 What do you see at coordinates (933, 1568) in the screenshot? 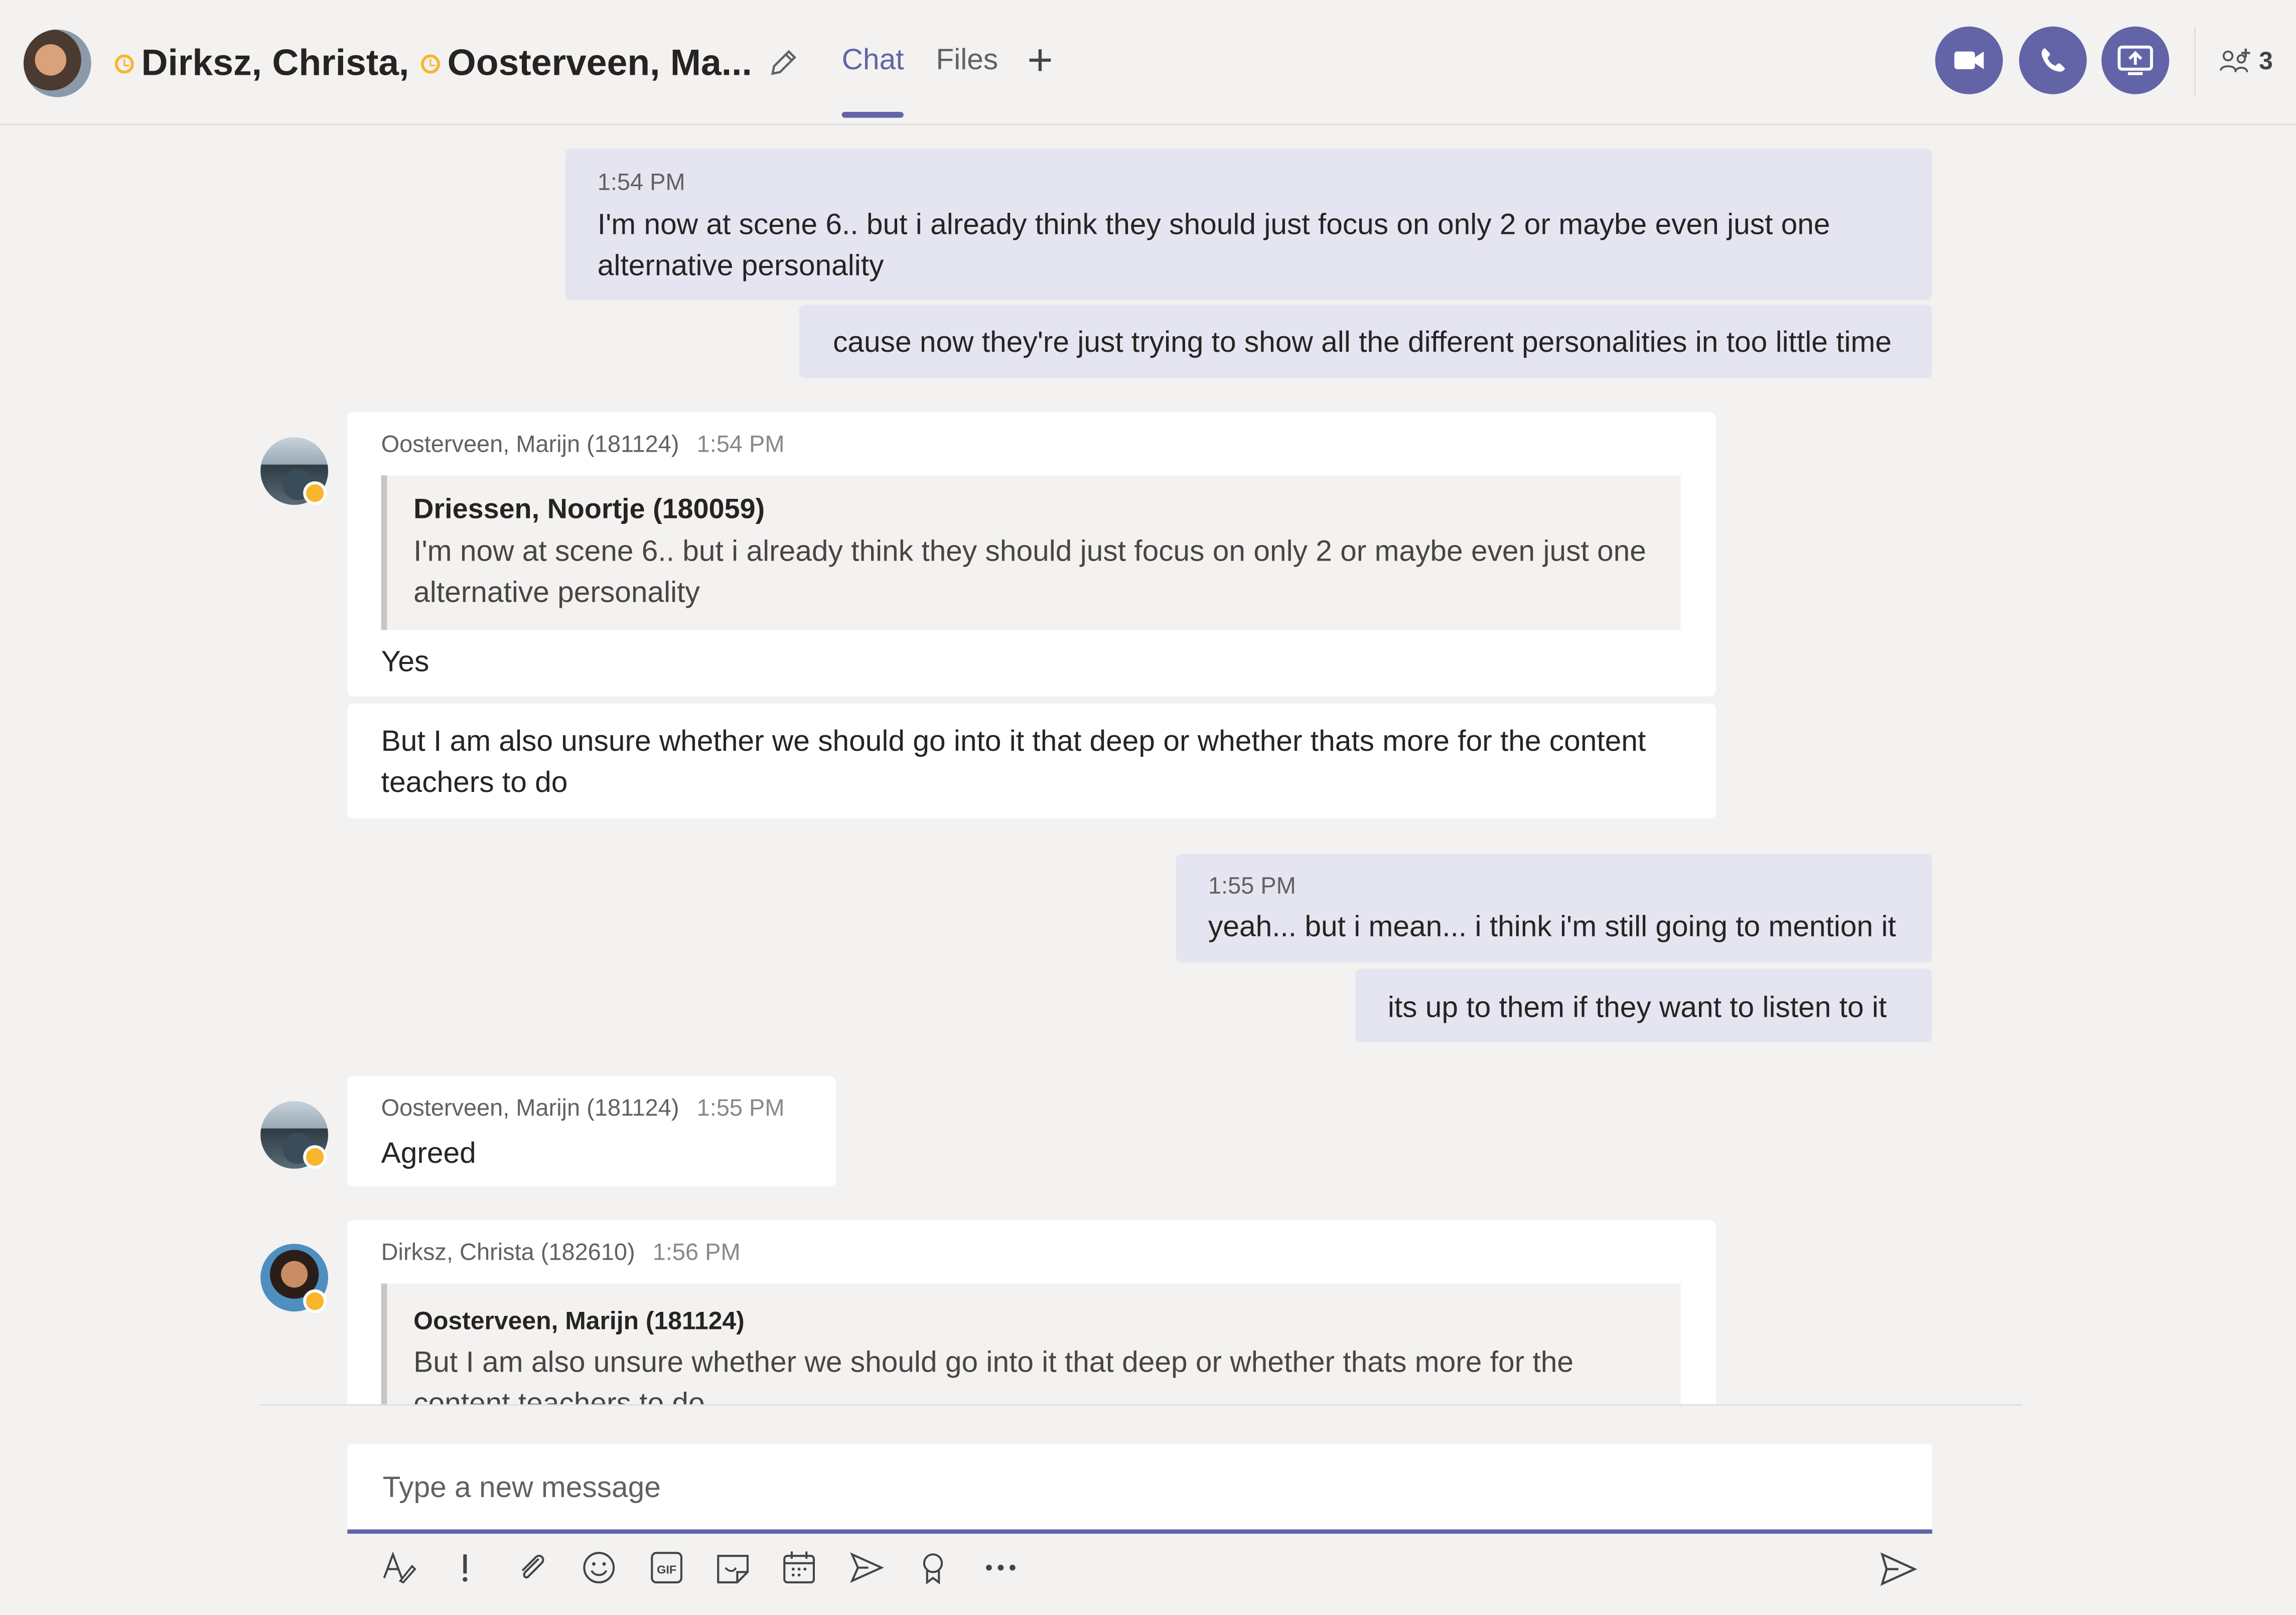
I see `praise-icon` at bounding box center [933, 1568].